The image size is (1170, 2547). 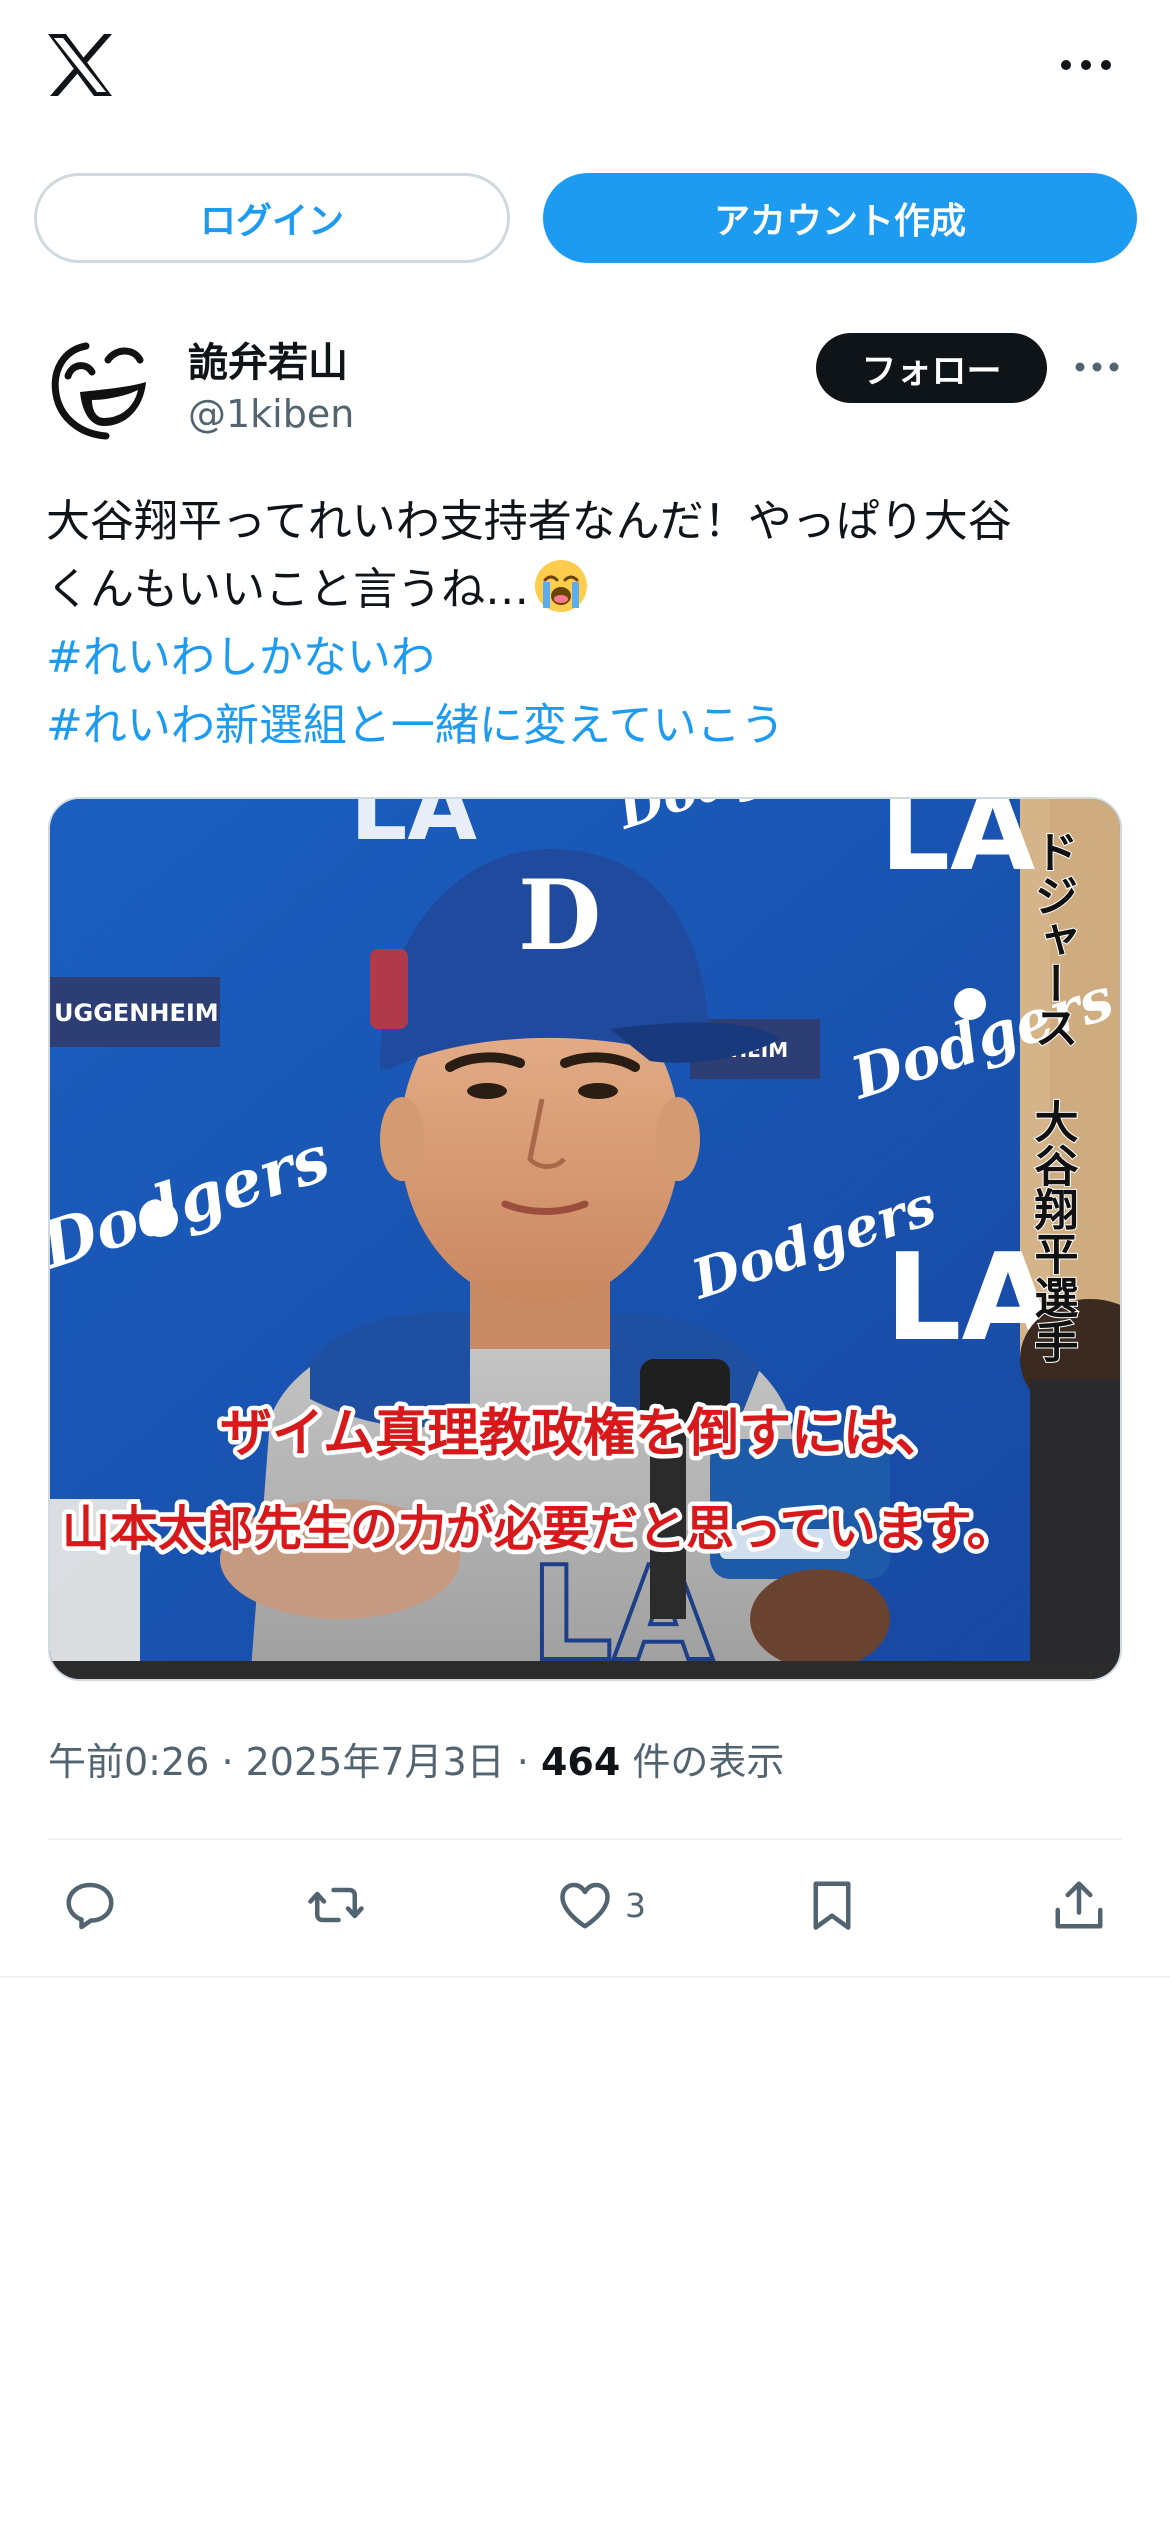 I want to click on heart-icon, so click(x=585, y=1905).